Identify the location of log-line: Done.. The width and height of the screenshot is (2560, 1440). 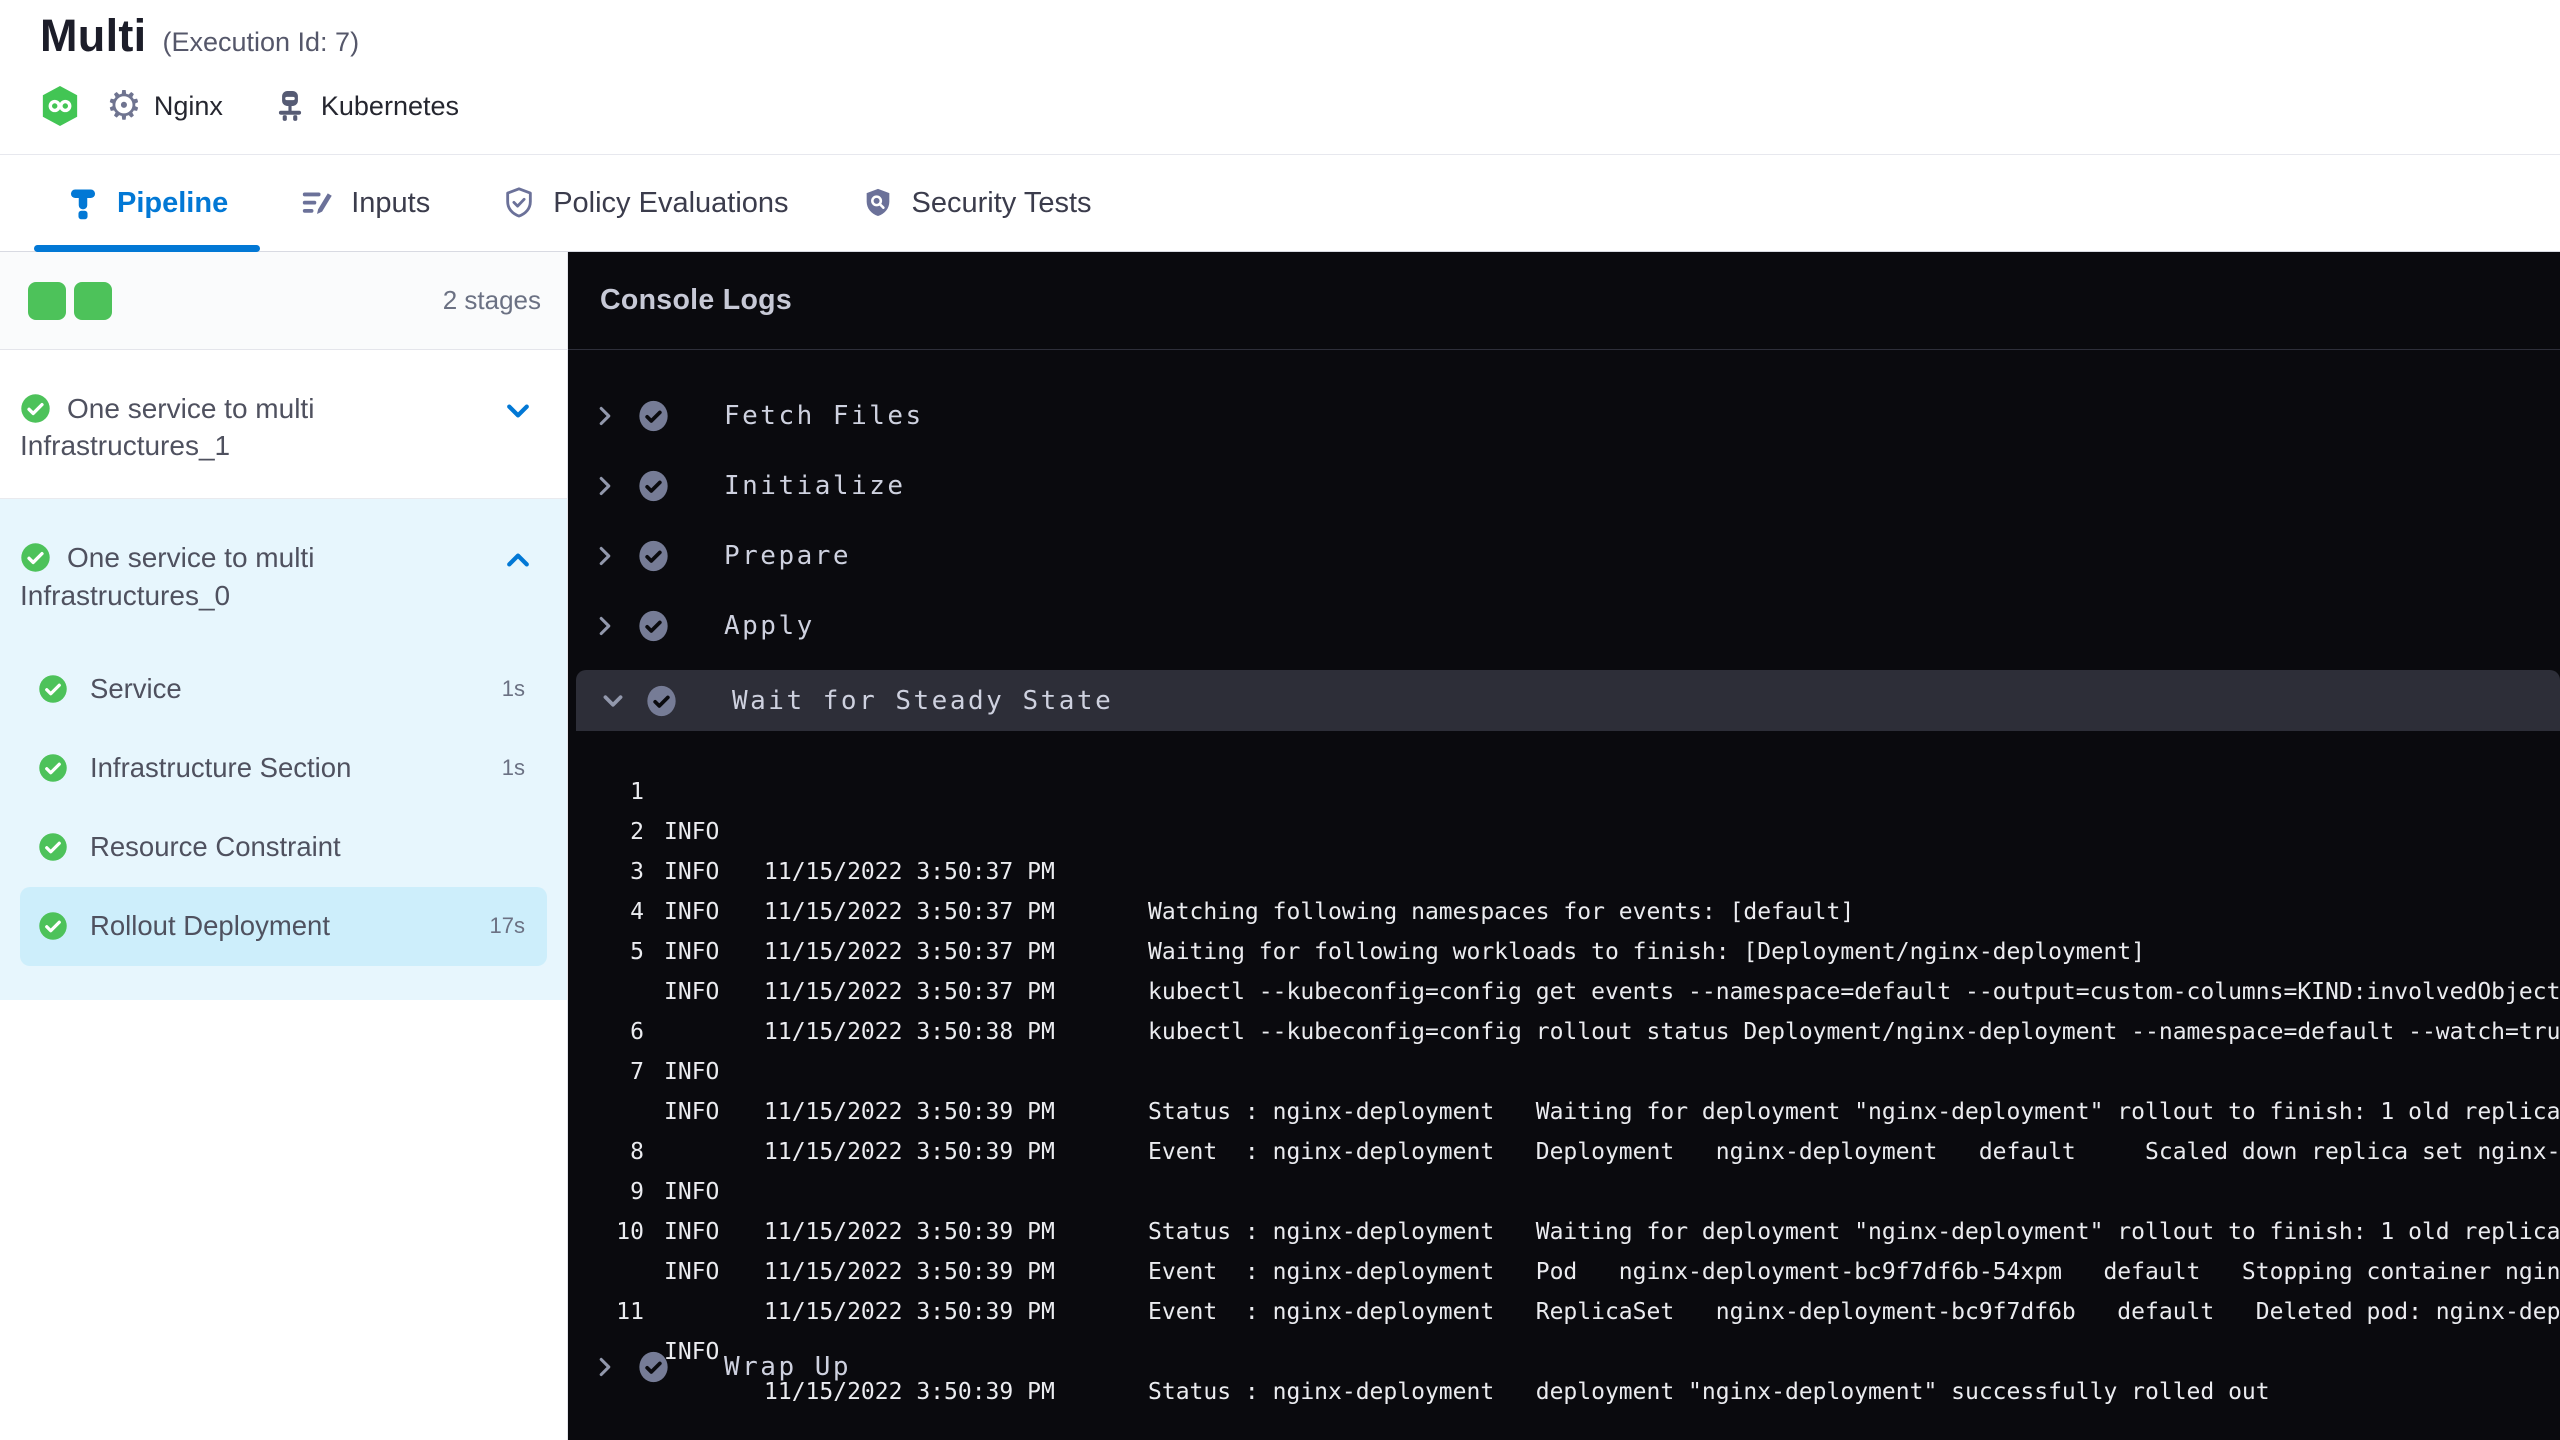
(1564, 1312).